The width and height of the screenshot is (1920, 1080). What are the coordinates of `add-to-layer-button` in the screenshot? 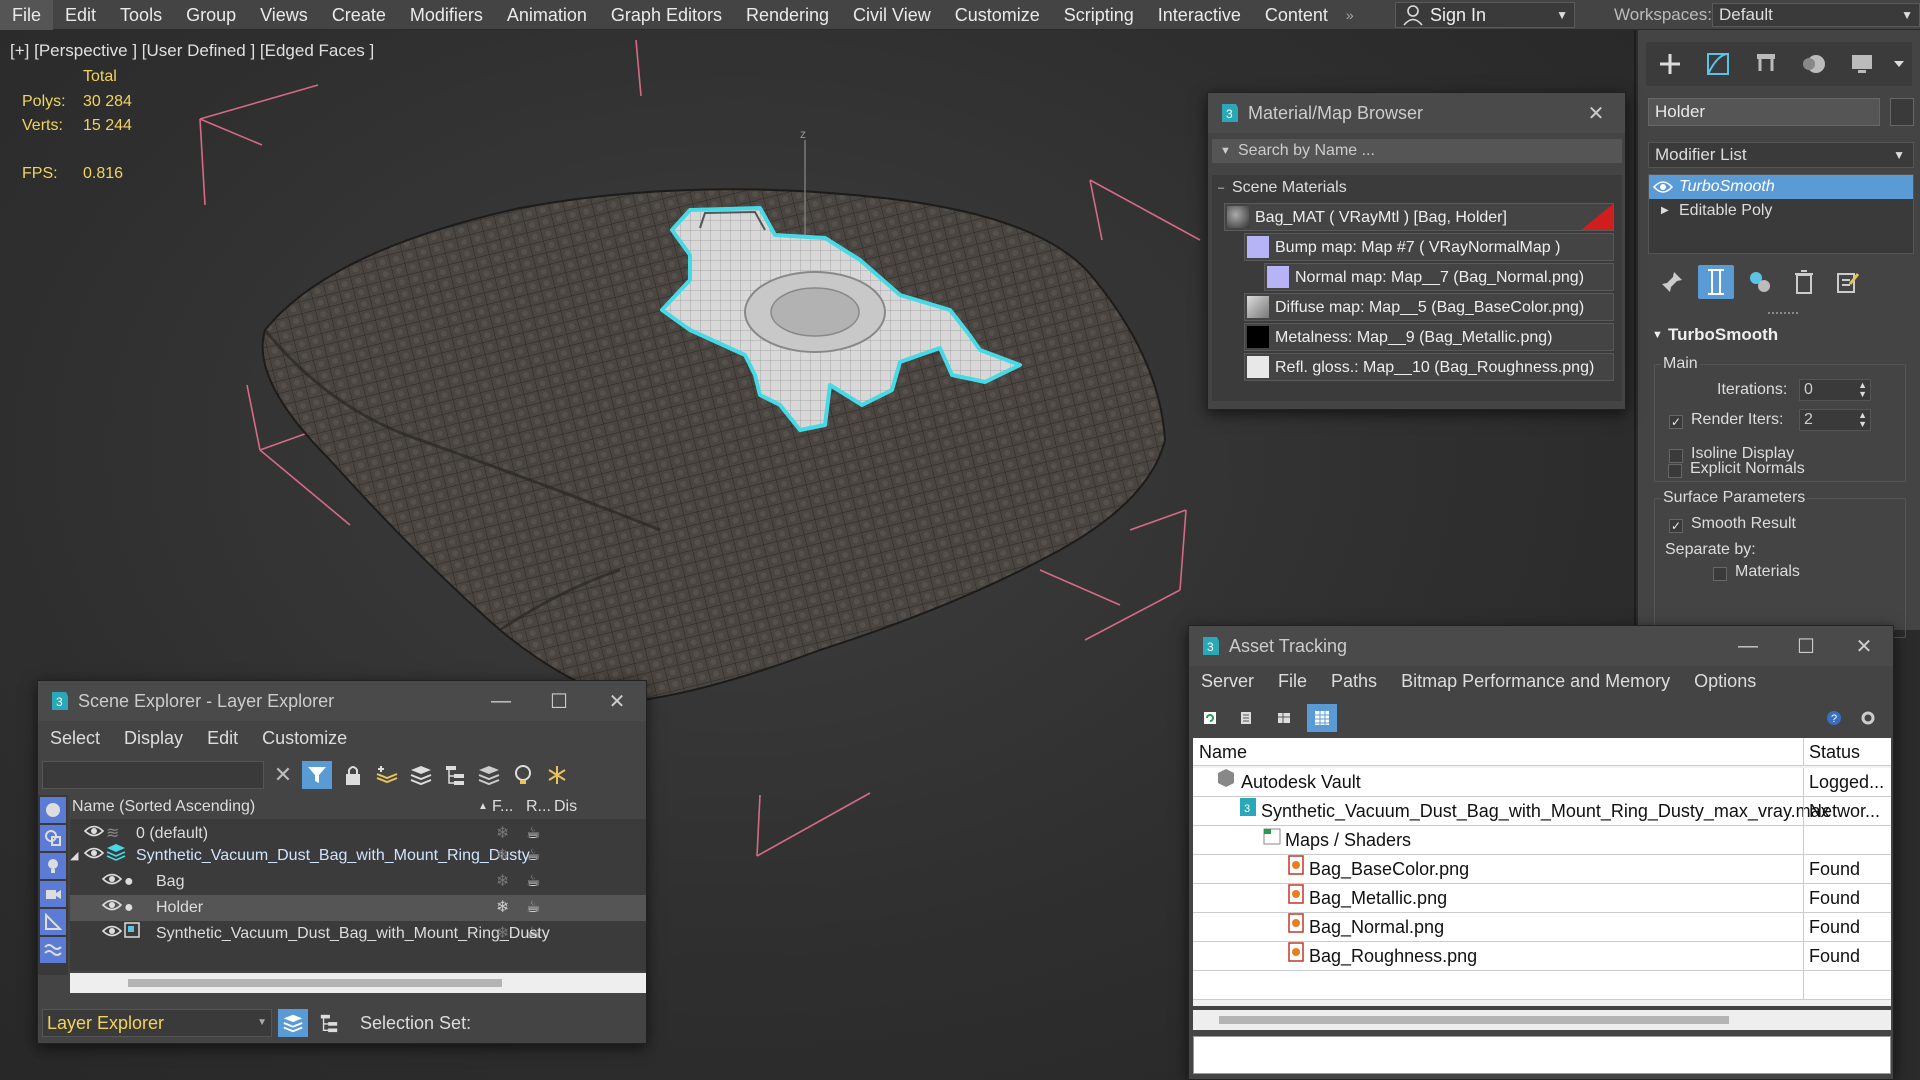 It's located at (421, 775).